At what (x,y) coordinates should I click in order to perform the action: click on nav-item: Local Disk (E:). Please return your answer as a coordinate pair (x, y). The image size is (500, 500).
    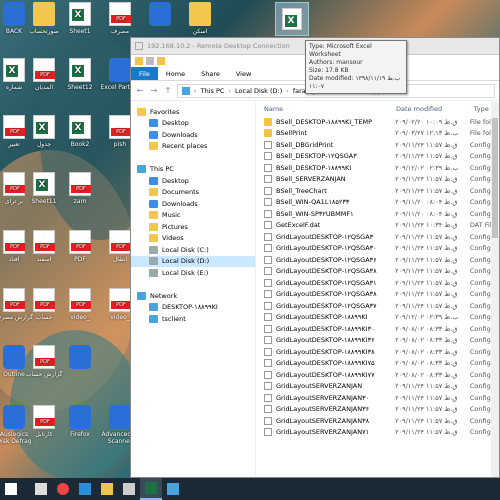
    Looking at the image, I should click on (193, 273).